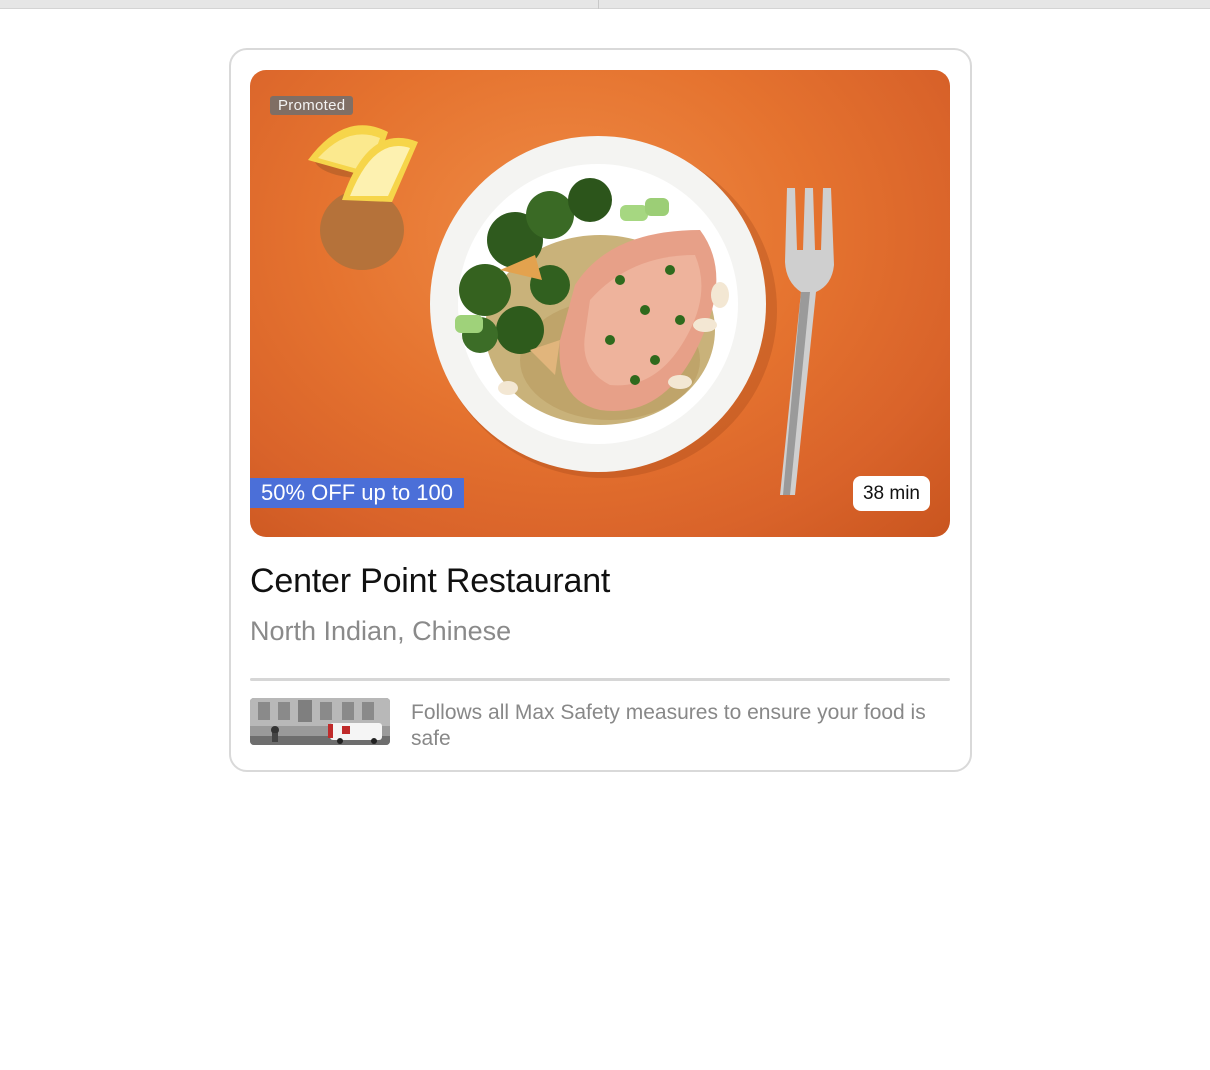 This screenshot has width=1210, height=1070. I want to click on delivery-time-badge: 38 min, so click(891, 493).